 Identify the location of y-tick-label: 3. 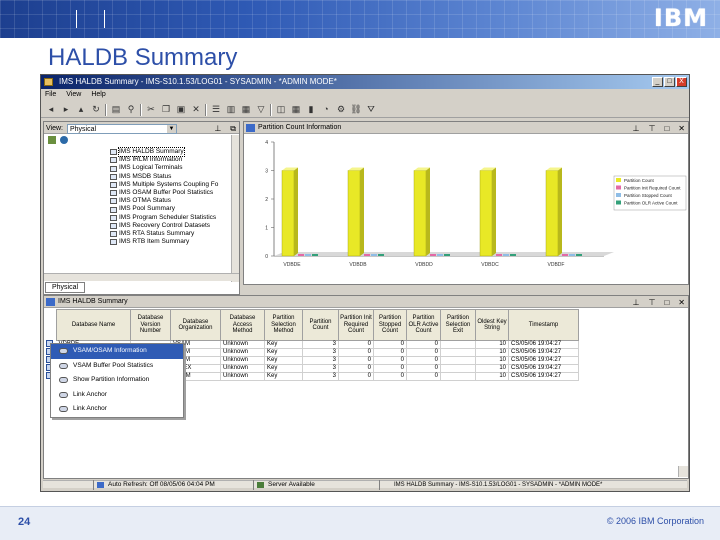
(266, 172).